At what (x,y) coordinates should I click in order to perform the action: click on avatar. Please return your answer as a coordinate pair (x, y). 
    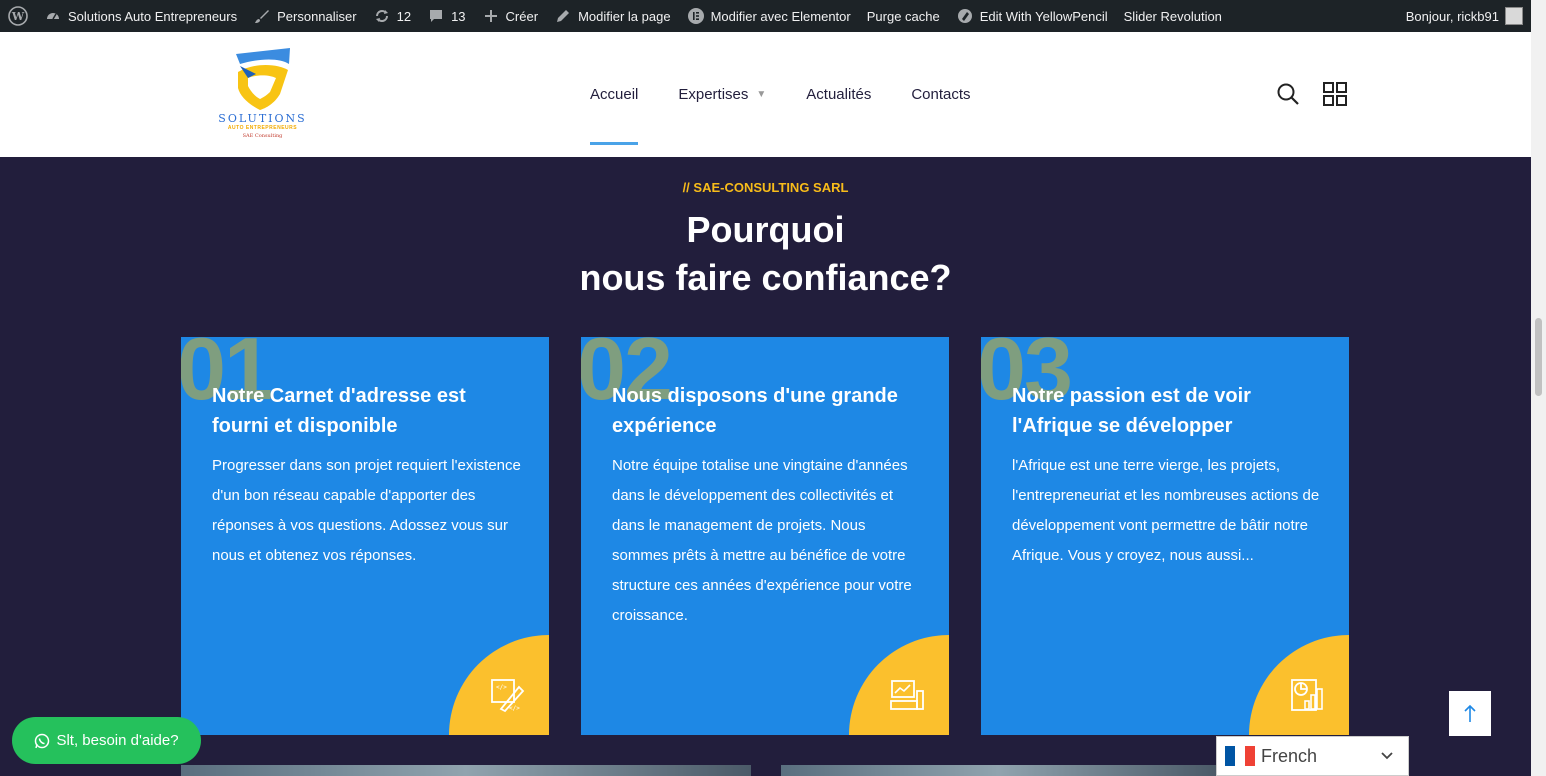
    Looking at the image, I should click on (1514, 16).